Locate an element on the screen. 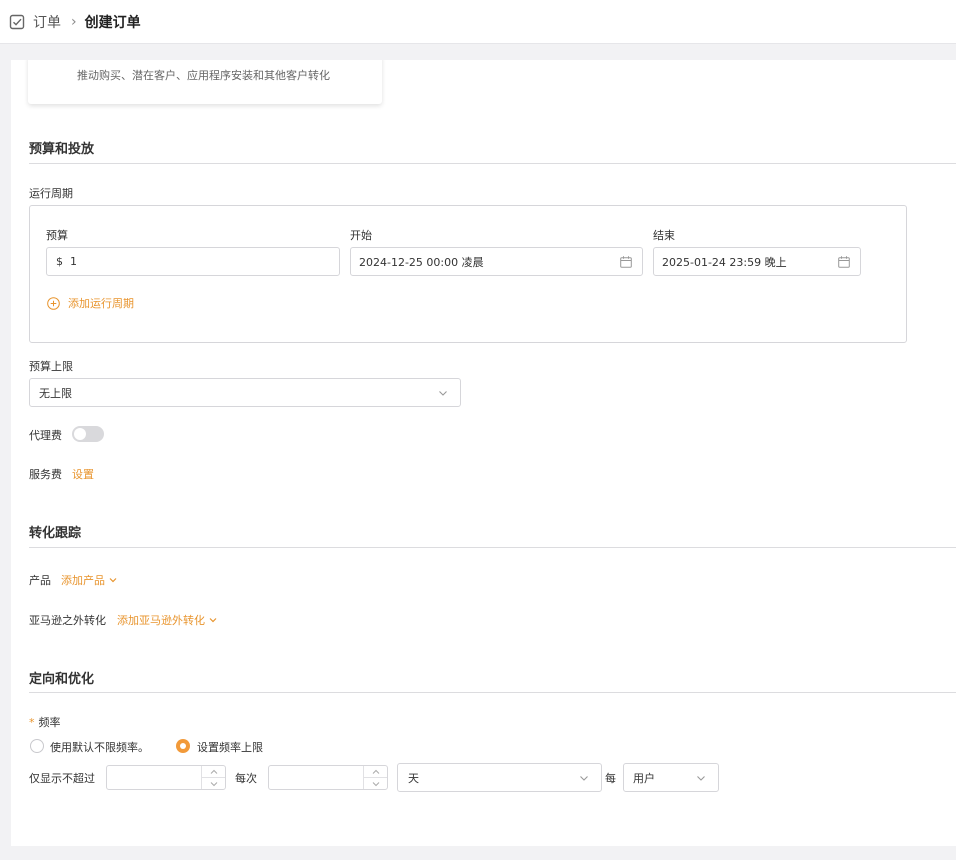  goal-card: 推动购买、潜在客户、应用程序安装和其他客户转化 is located at coordinates (205, 82).